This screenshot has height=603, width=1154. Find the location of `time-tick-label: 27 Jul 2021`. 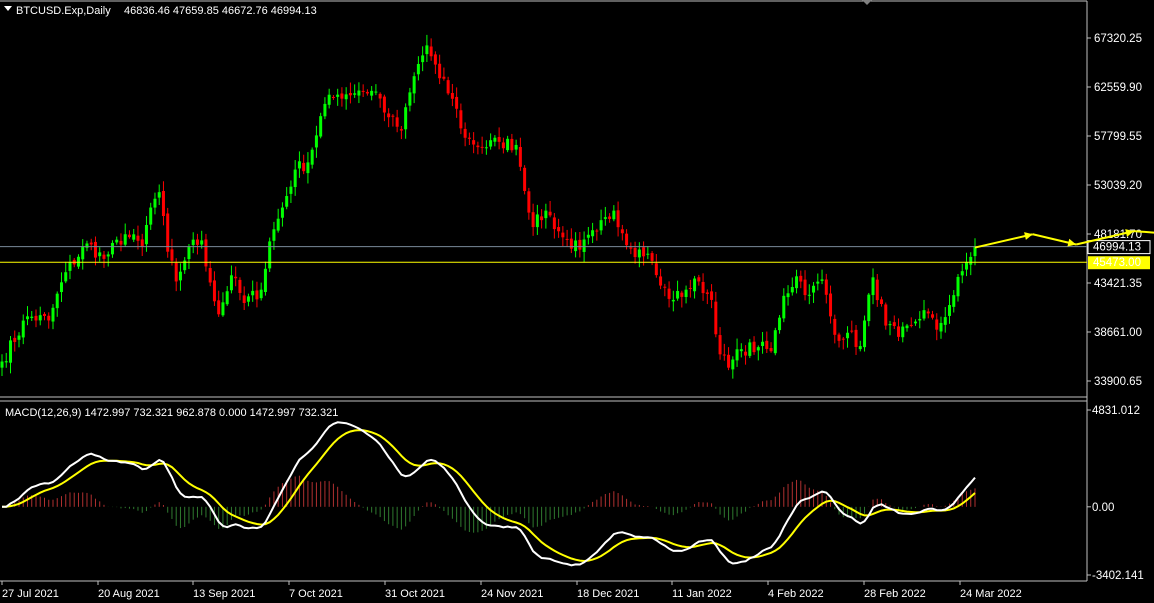

time-tick-label: 27 Jul 2021 is located at coordinates (30, 594).